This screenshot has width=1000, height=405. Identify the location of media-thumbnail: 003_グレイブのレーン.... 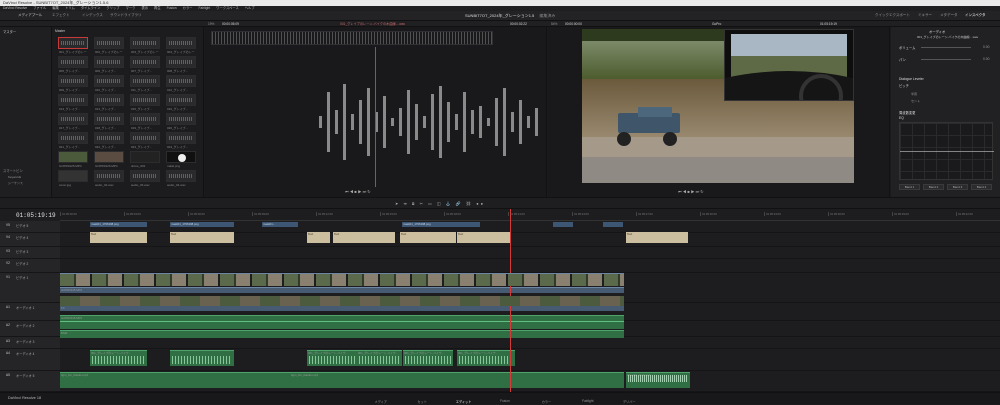
(145, 45).